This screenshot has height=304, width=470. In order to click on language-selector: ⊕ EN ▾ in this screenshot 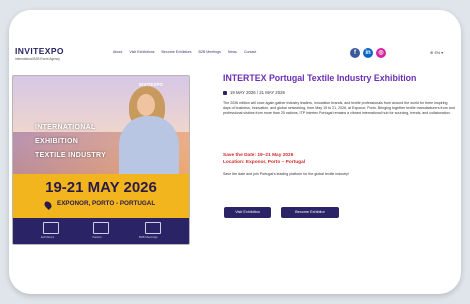, I will do `click(436, 52)`.